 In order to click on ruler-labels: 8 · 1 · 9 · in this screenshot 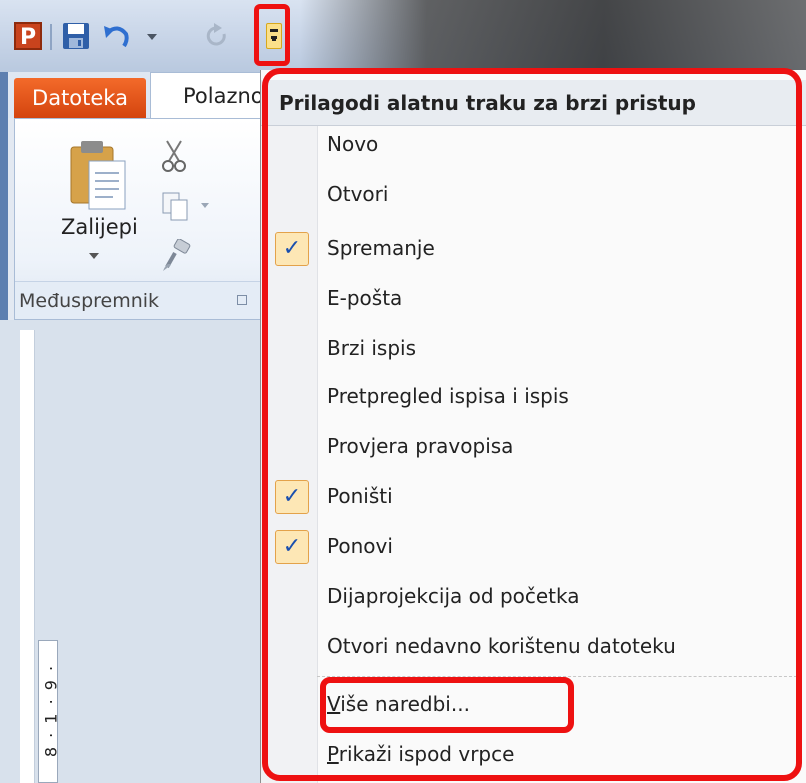, I will do `click(51, 710)`.